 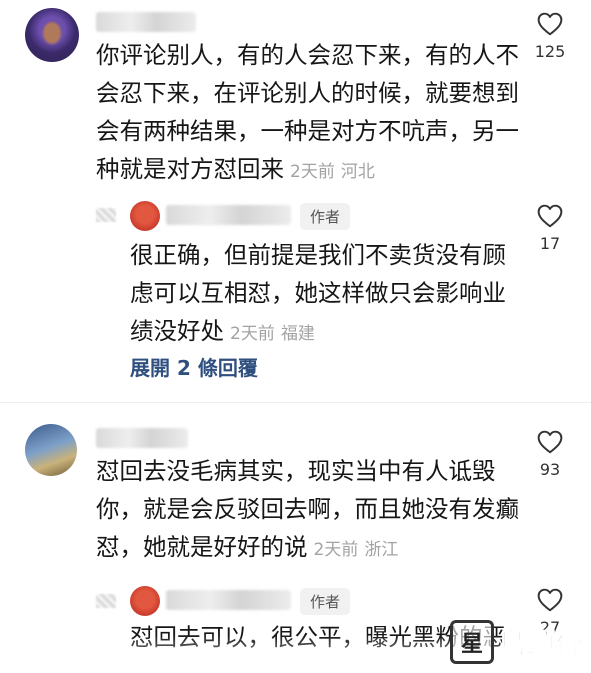 What do you see at coordinates (307, 93) in the screenshot?
I see `comment-line: 会忍下来，在评论别人的时候，就要想到` at bounding box center [307, 93].